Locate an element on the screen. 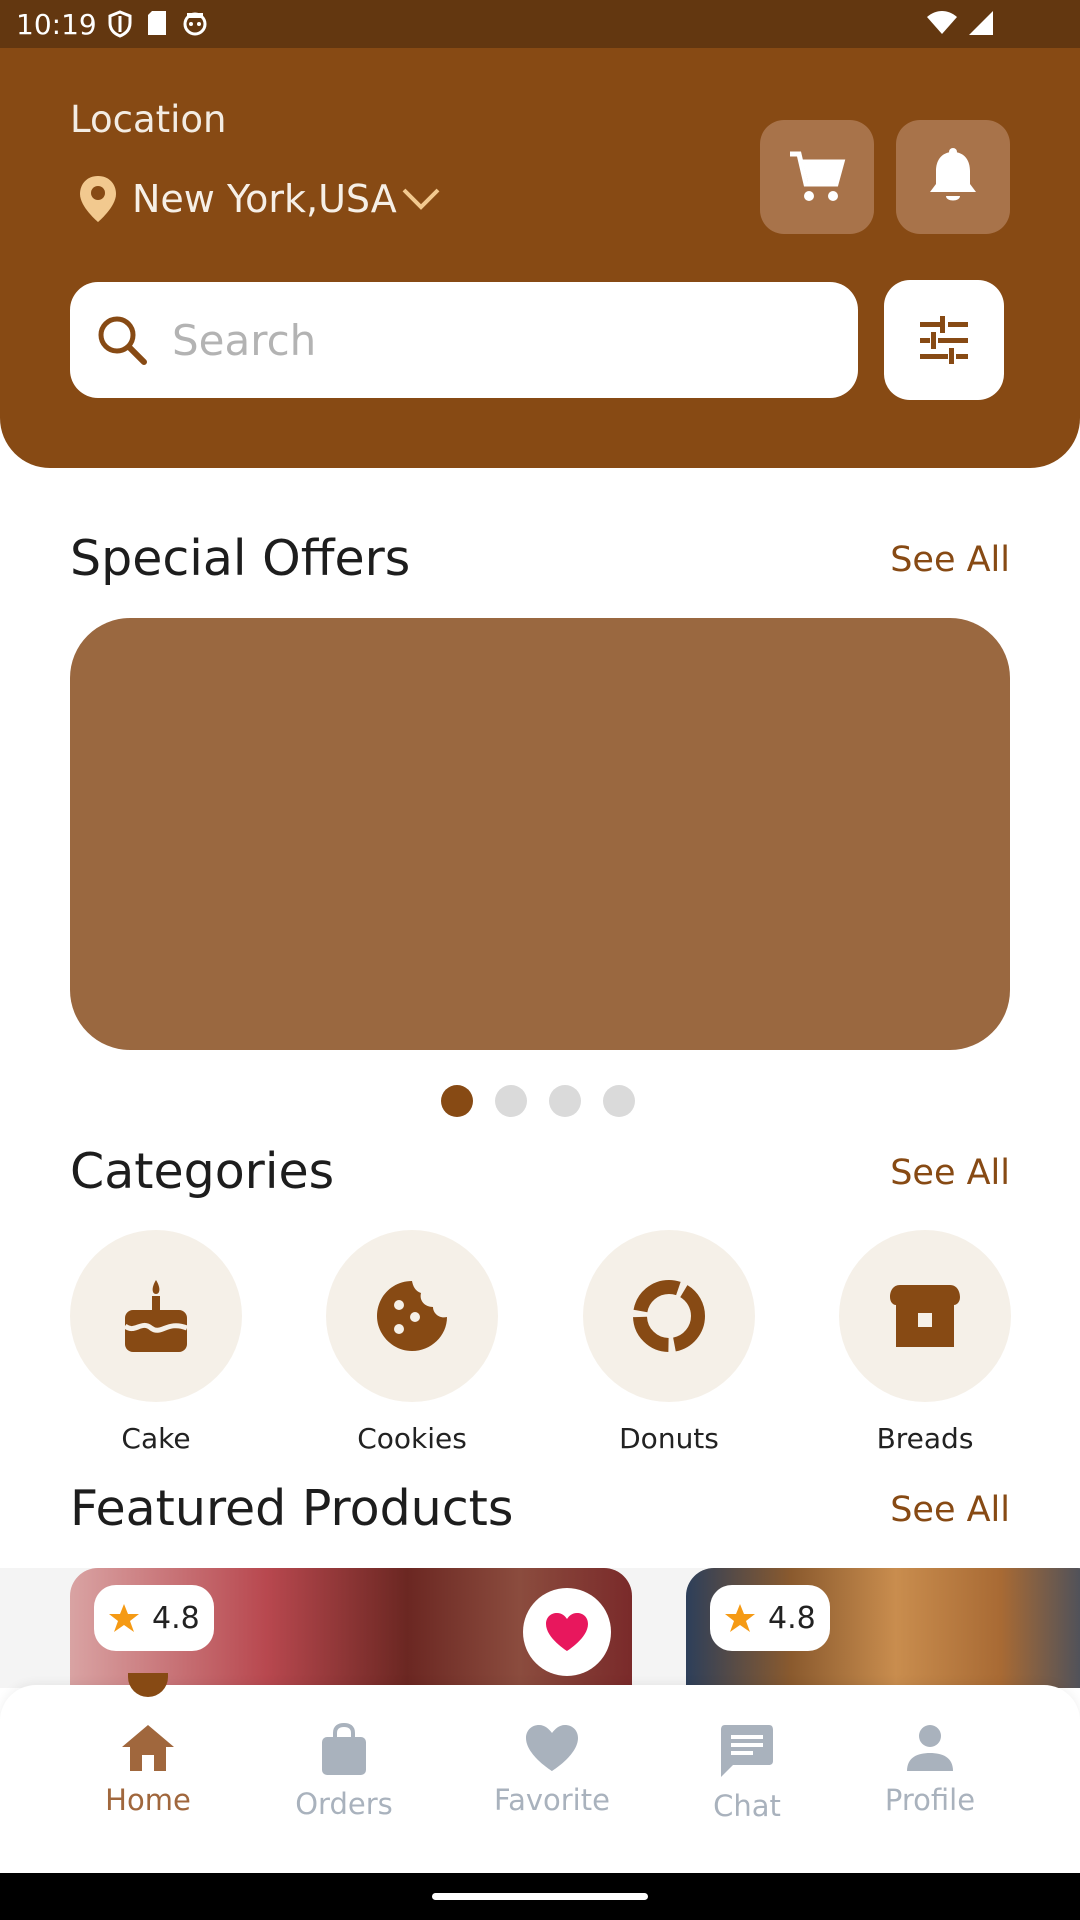 Image resolution: width=1080 pixels, height=1920 pixels. category-cookies: Cookies is located at coordinates (412, 1342).